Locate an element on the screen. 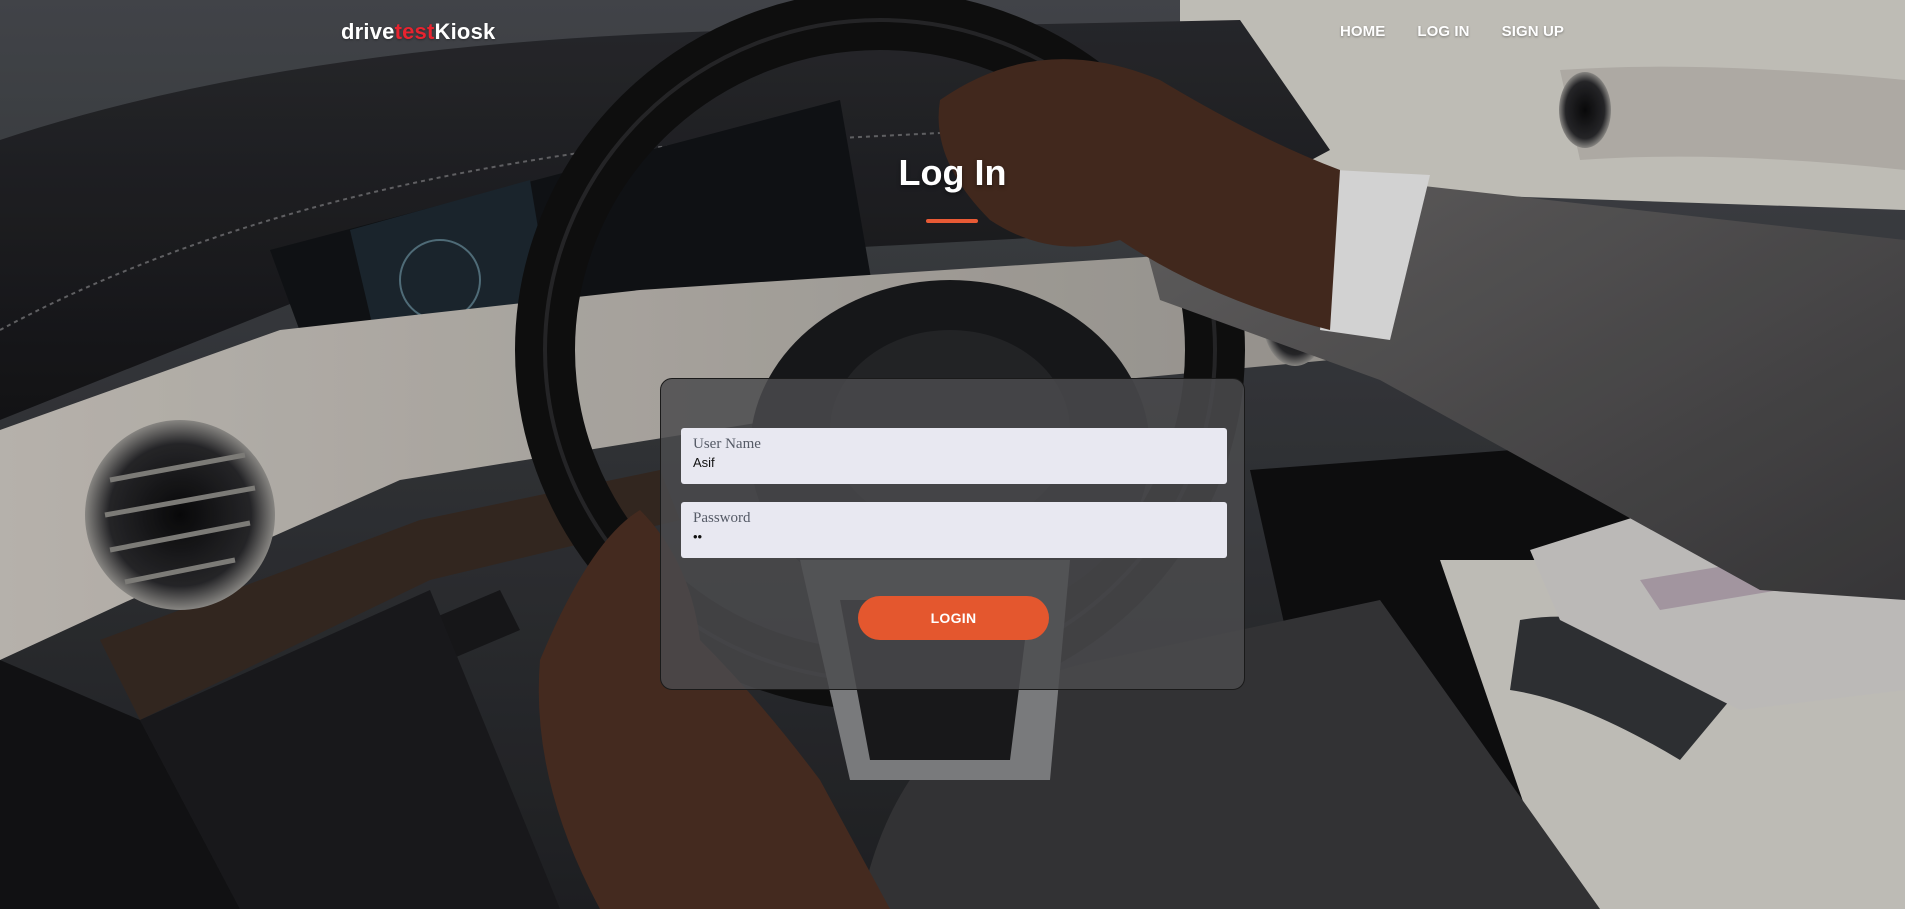 Image resolution: width=1905 pixels, height=909 pixels. login-form-card: User Name Password LOGIN is located at coordinates (952, 534).